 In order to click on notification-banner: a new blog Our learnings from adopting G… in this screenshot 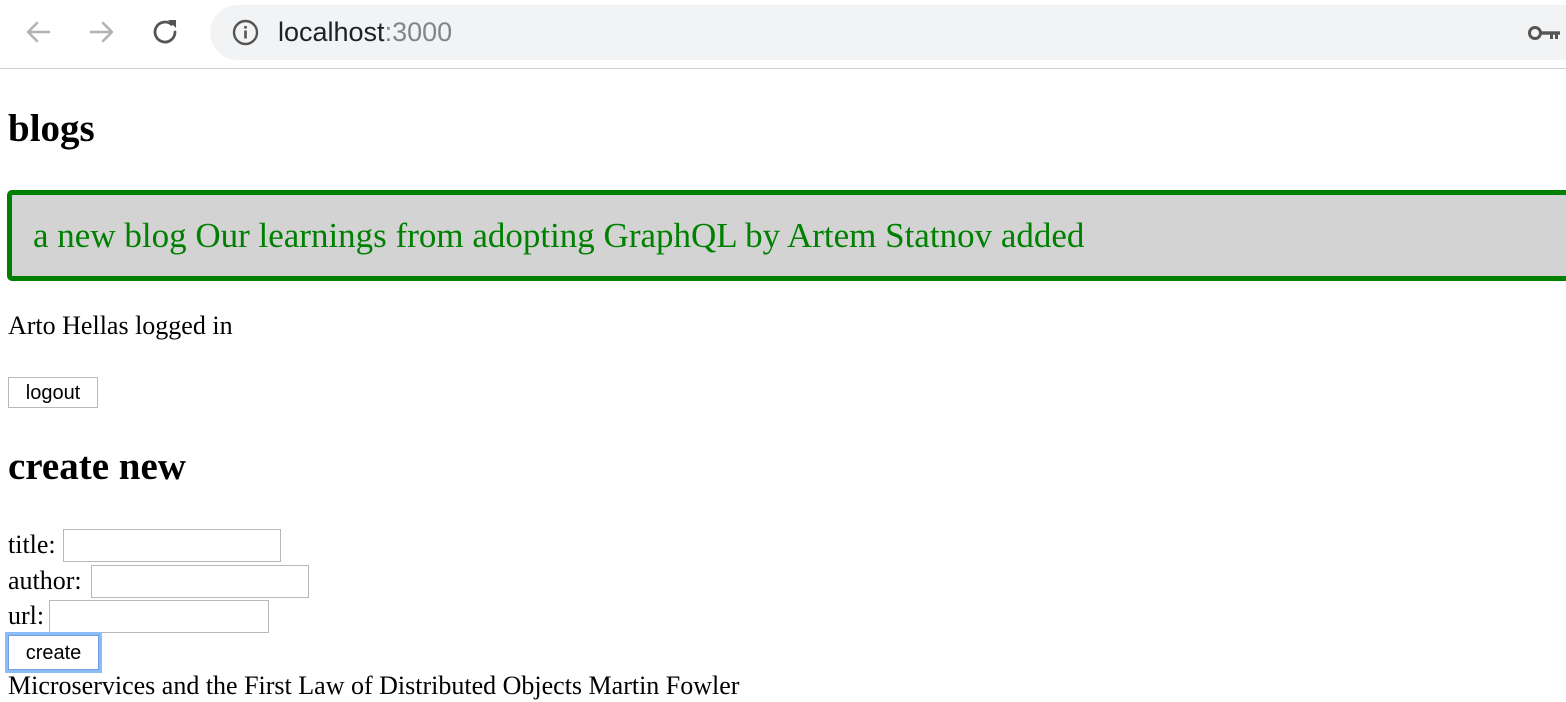, I will do `click(786, 235)`.